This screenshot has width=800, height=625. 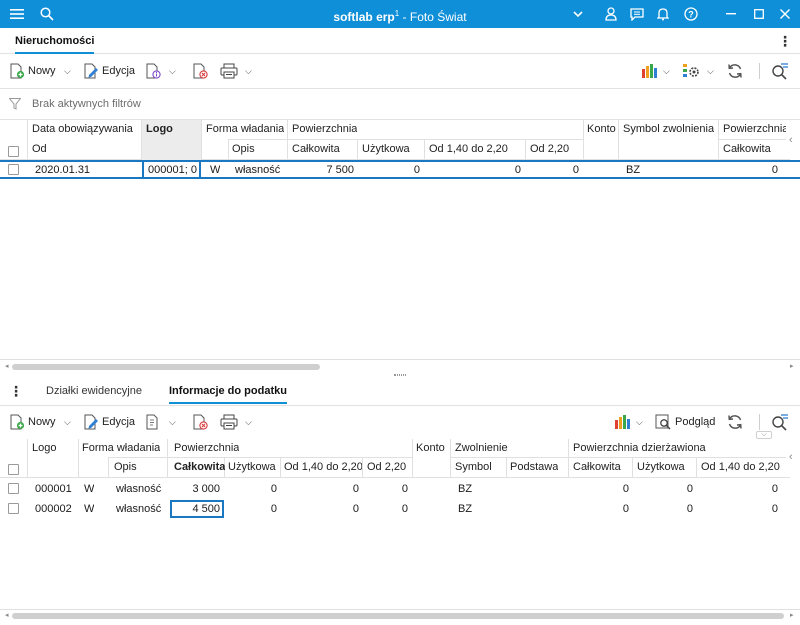 I want to click on info-dropdown-button: ⌵, so click(x=171, y=71).